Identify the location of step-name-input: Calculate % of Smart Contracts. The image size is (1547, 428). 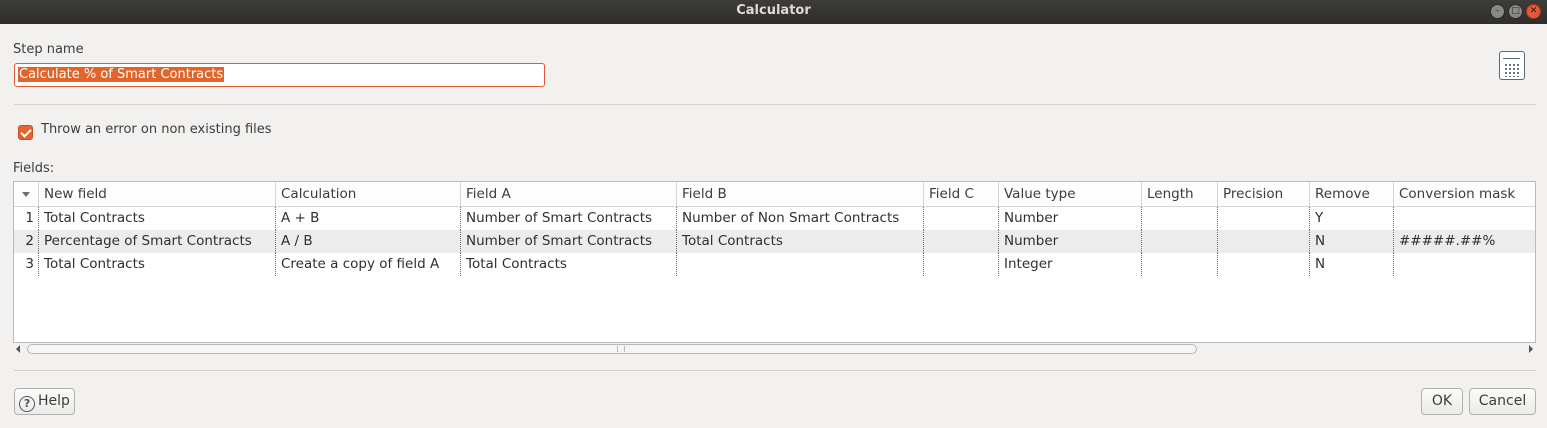
(279, 75).